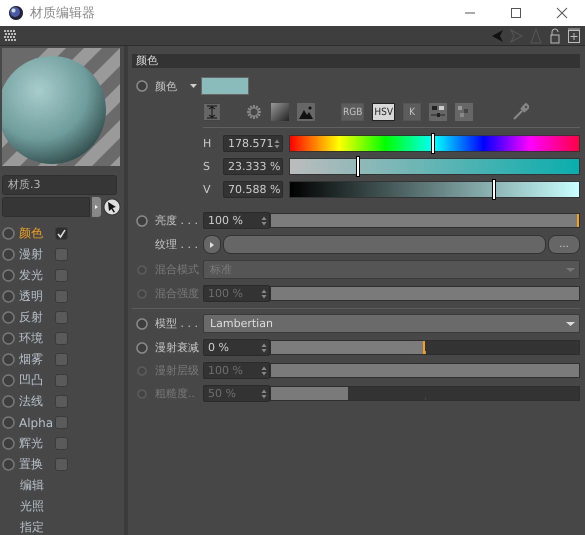 The width and height of the screenshot is (585, 535). I want to click on eyedropper-icon, so click(520, 112).